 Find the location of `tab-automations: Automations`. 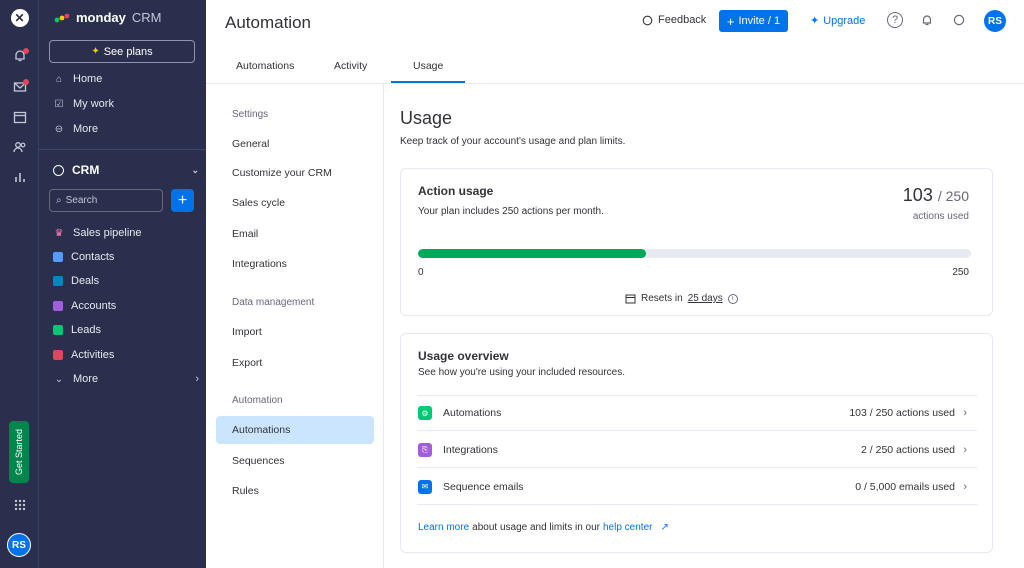

tab-automations: Automations is located at coordinates (265, 66).